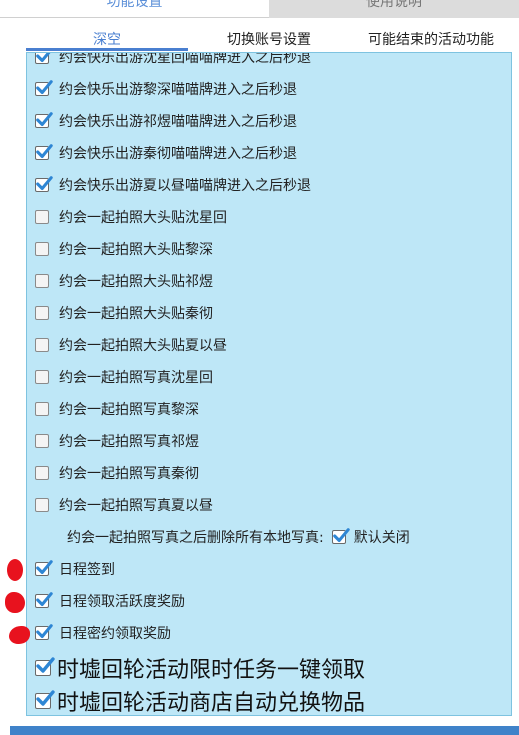 The height and width of the screenshot is (735, 519). I want to click on schedule-option-row: 日程领取活跃度奖励, so click(110, 601).